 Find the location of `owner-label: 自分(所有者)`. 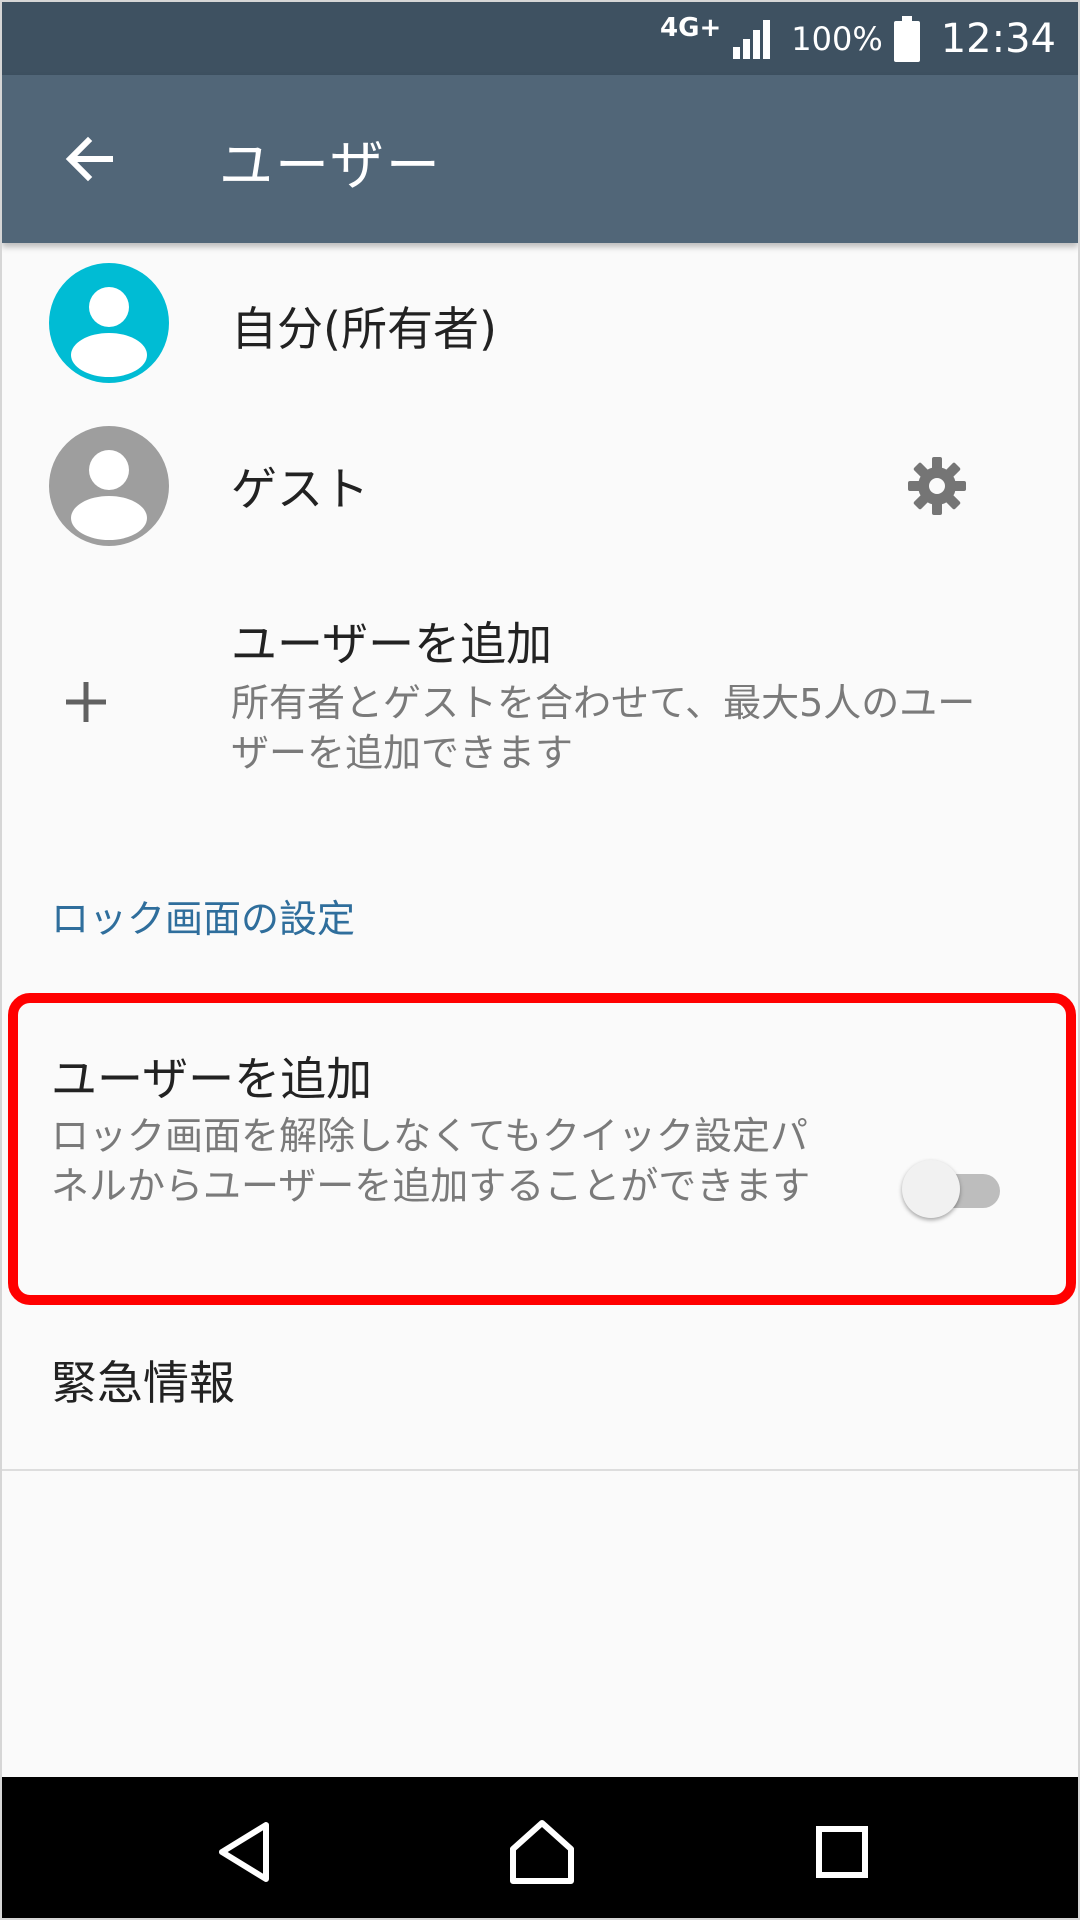

owner-label: 自分(所有者) is located at coordinates (364, 329).